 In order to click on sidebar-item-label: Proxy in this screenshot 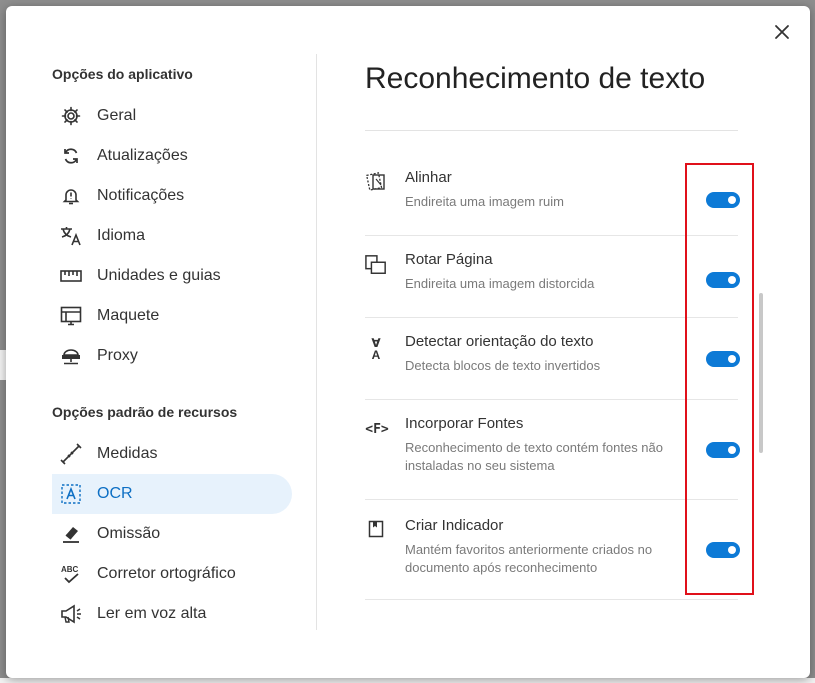, I will do `click(117, 355)`.